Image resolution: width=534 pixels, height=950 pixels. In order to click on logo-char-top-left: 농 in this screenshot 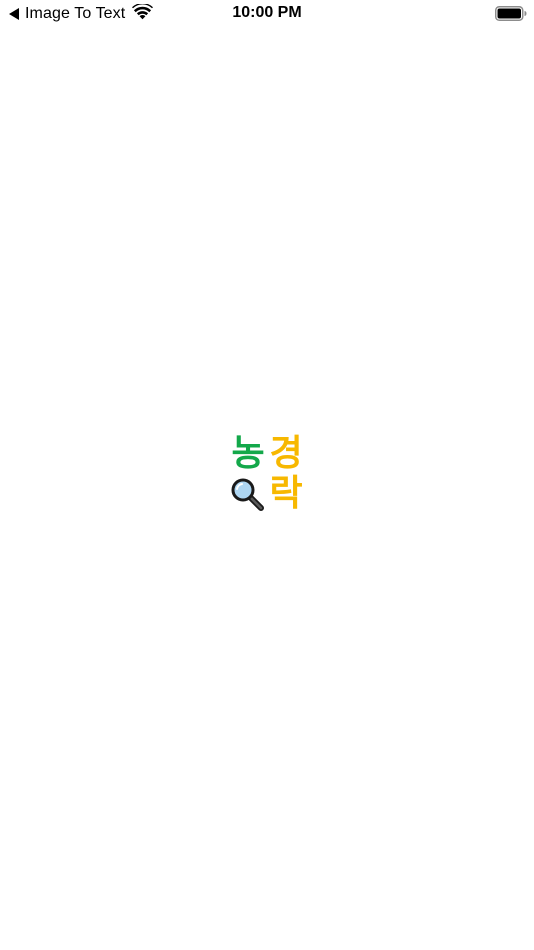, I will do `click(248, 453)`.